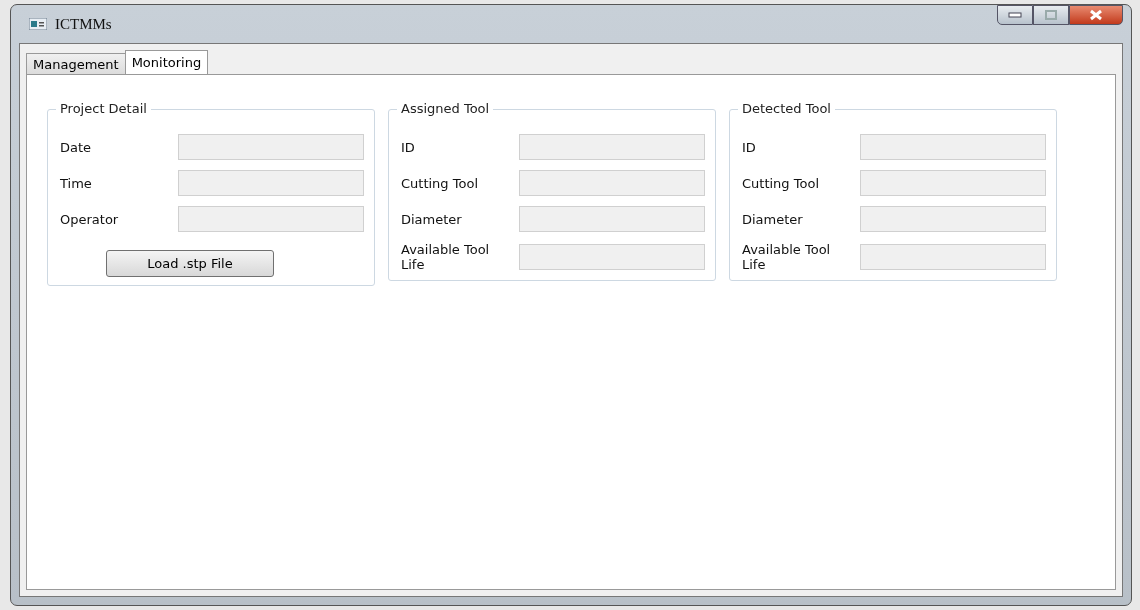 Image resolution: width=1140 pixels, height=610 pixels. I want to click on maximize-icon, so click(1051, 15).